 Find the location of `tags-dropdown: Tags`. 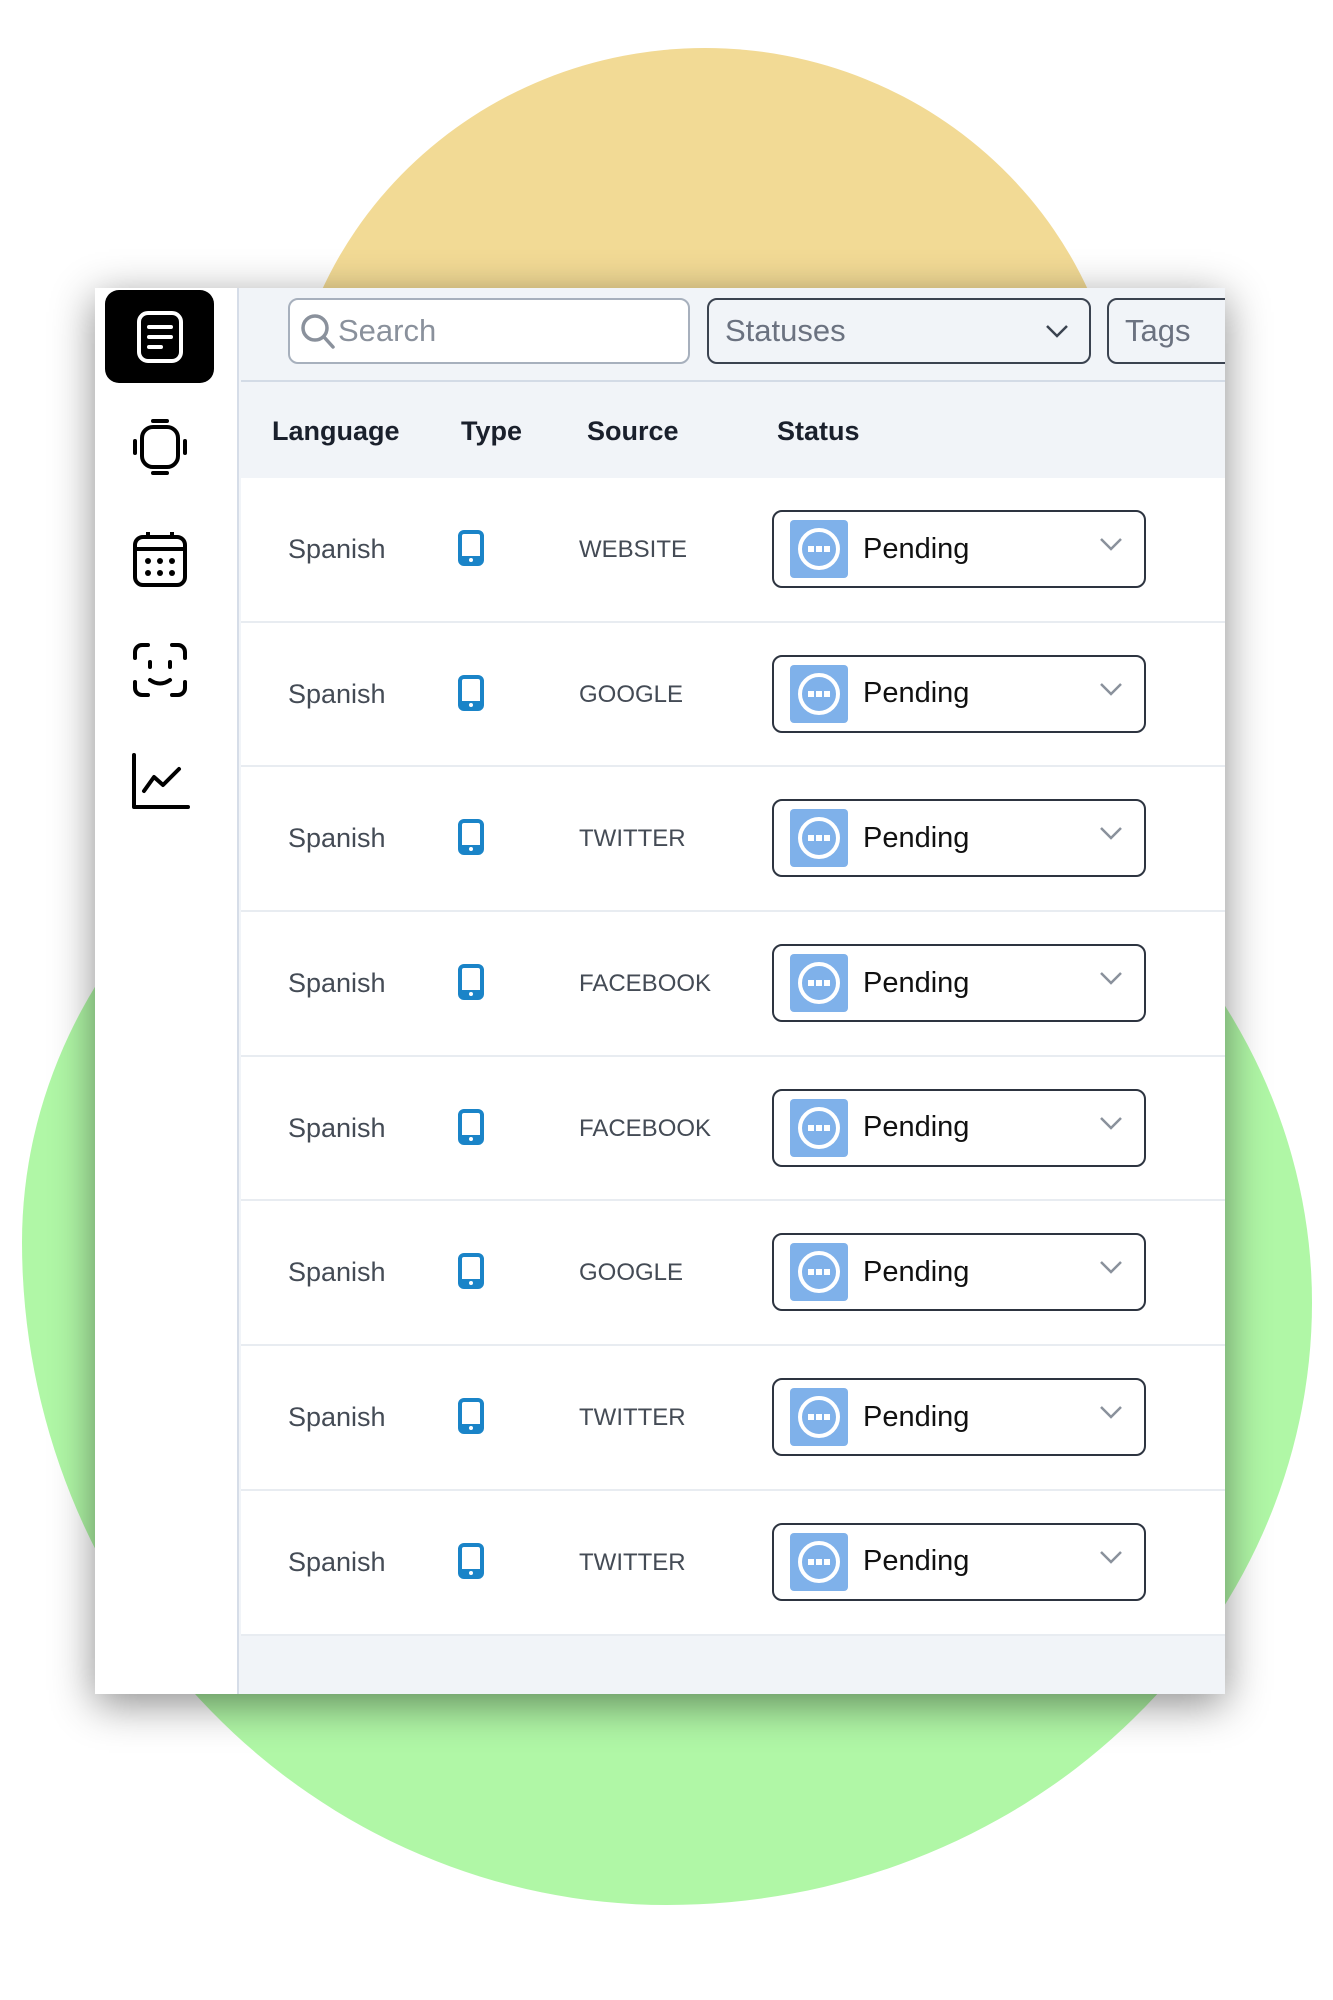

tags-dropdown: Tags is located at coordinates (1166, 331).